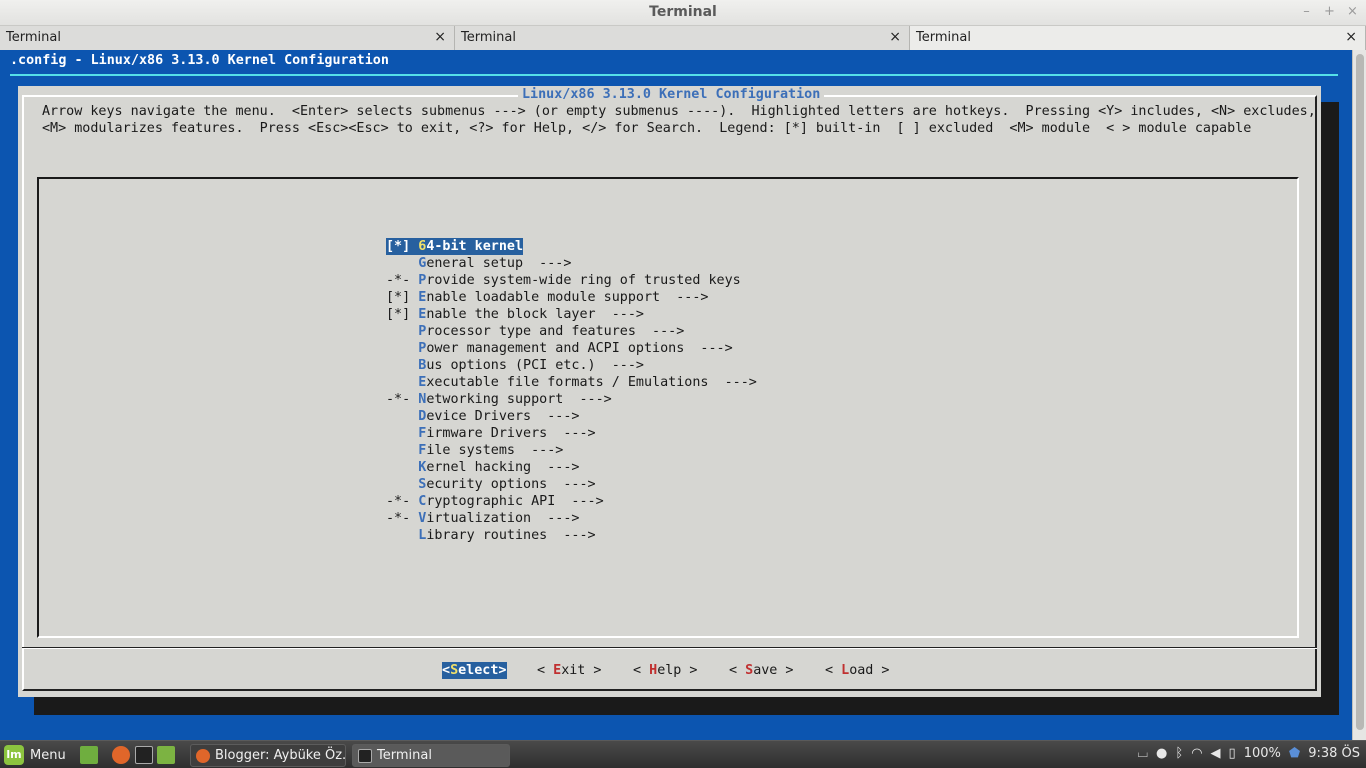  Describe the element at coordinates (144, 755) in the screenshot. I see `terminal-launcher-icon` at that location.